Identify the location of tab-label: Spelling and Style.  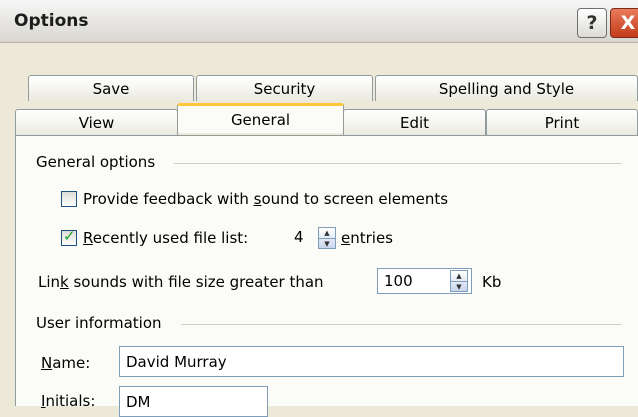
(506, 88).